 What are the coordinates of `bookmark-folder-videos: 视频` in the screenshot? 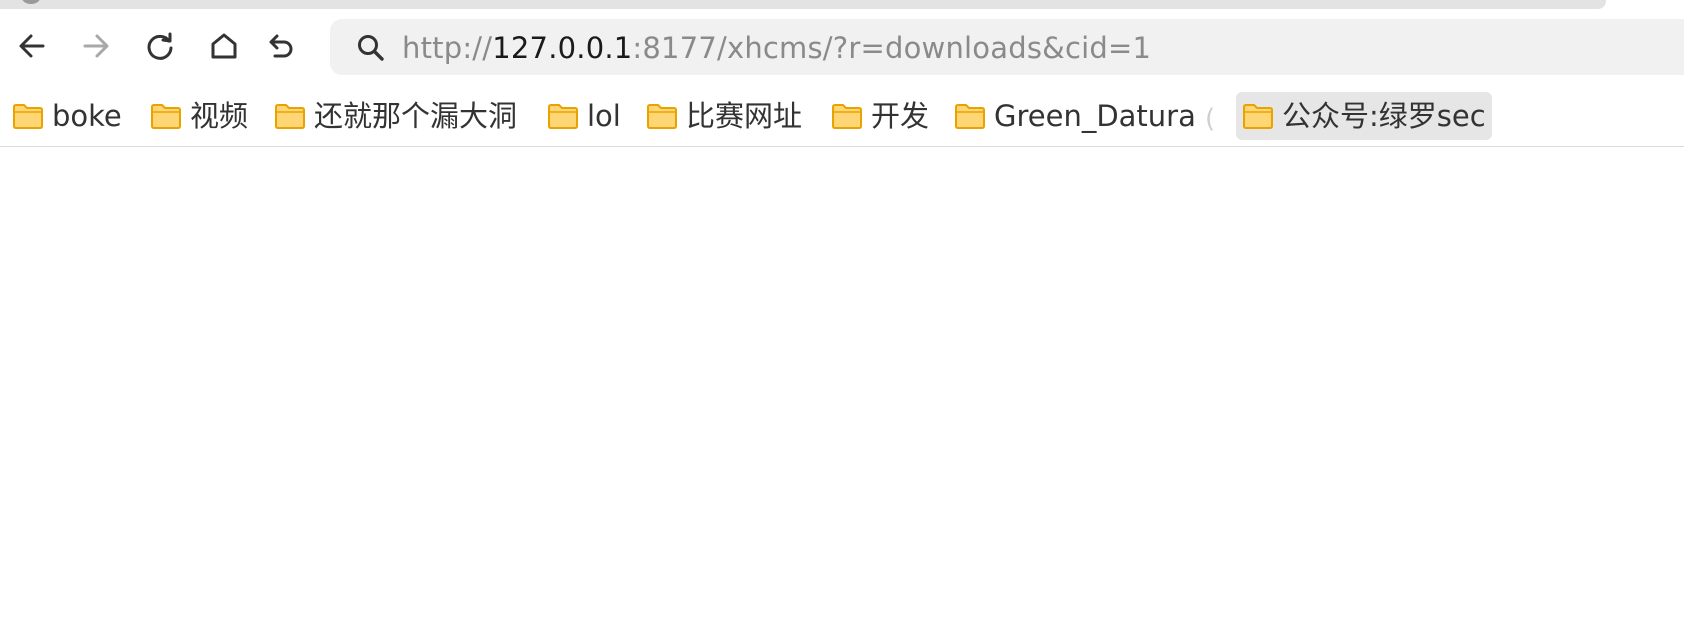 It's located at (199, 116).